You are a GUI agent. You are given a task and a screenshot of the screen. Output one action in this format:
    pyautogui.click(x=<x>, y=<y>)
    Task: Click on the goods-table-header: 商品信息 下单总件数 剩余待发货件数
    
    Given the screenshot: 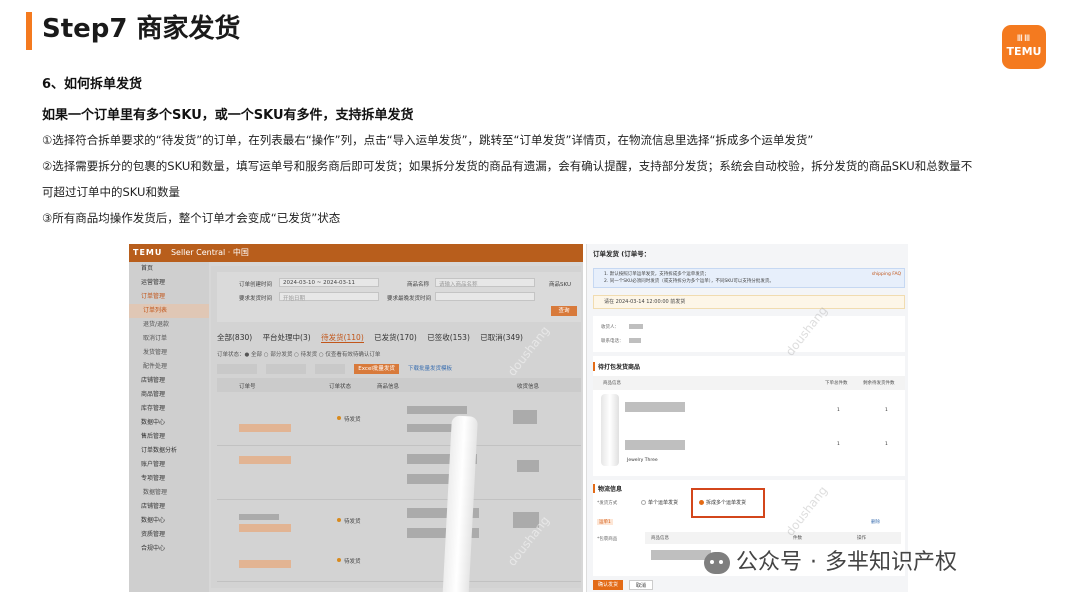 What is the action you would take?
    pyautogui.click(x=749, y=383)
    